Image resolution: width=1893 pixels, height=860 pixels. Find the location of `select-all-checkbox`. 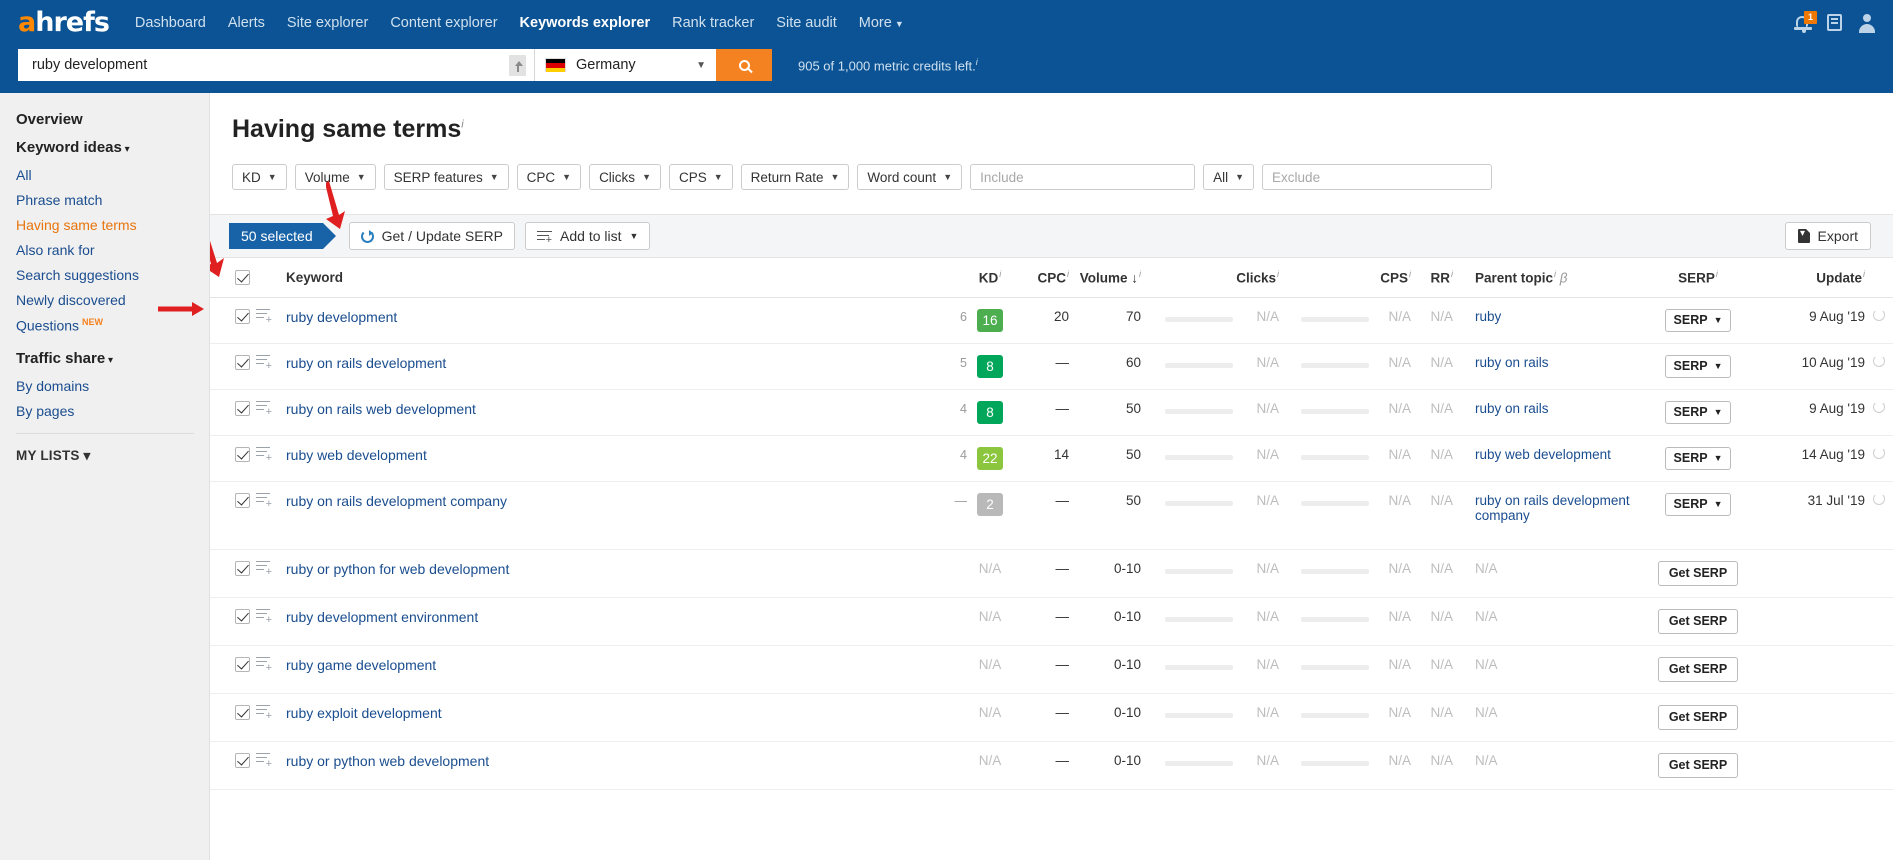

select-all-checkbox is located at coordinates (242, 278).